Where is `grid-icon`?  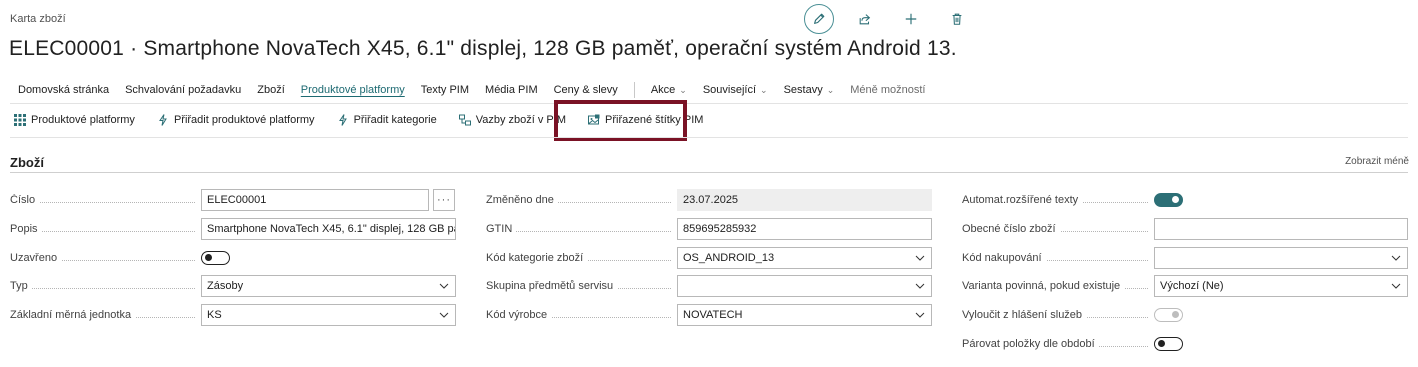 grid-icon is located at coordinates (20, 120).